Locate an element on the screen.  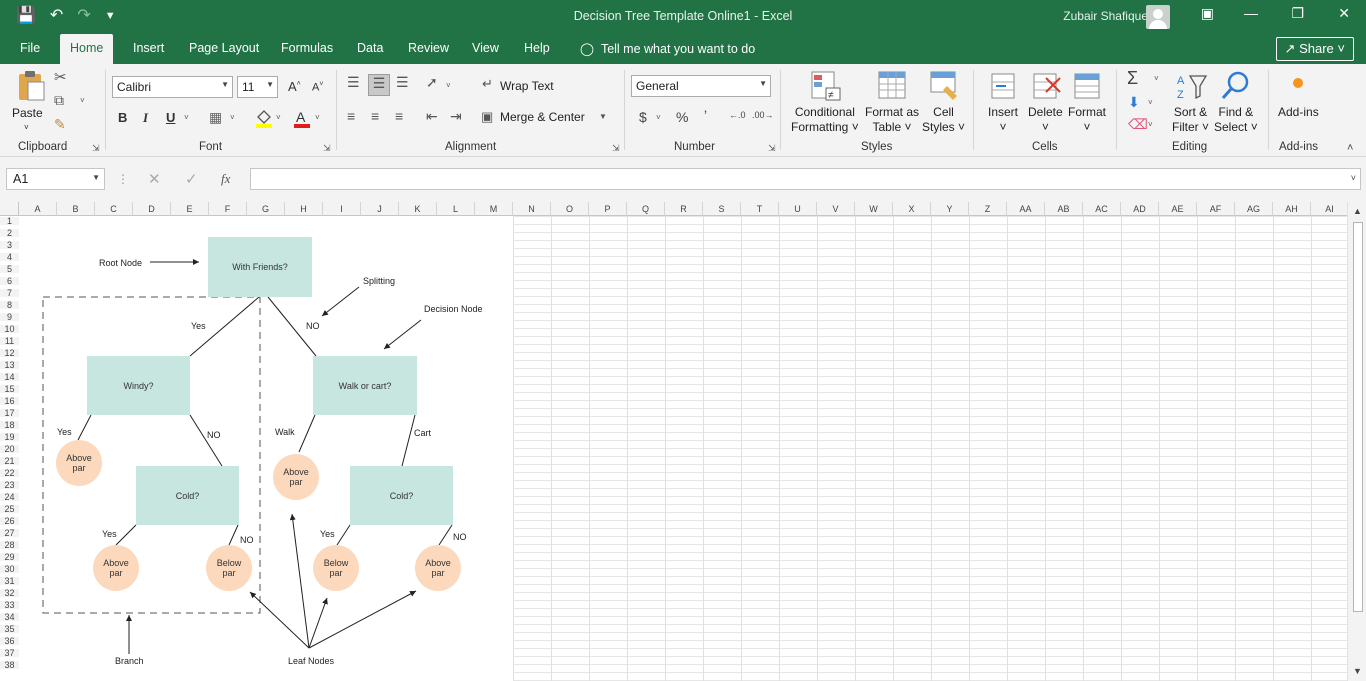
conditional-formatting-icon: ≠ is located at coordinates (826, 86).